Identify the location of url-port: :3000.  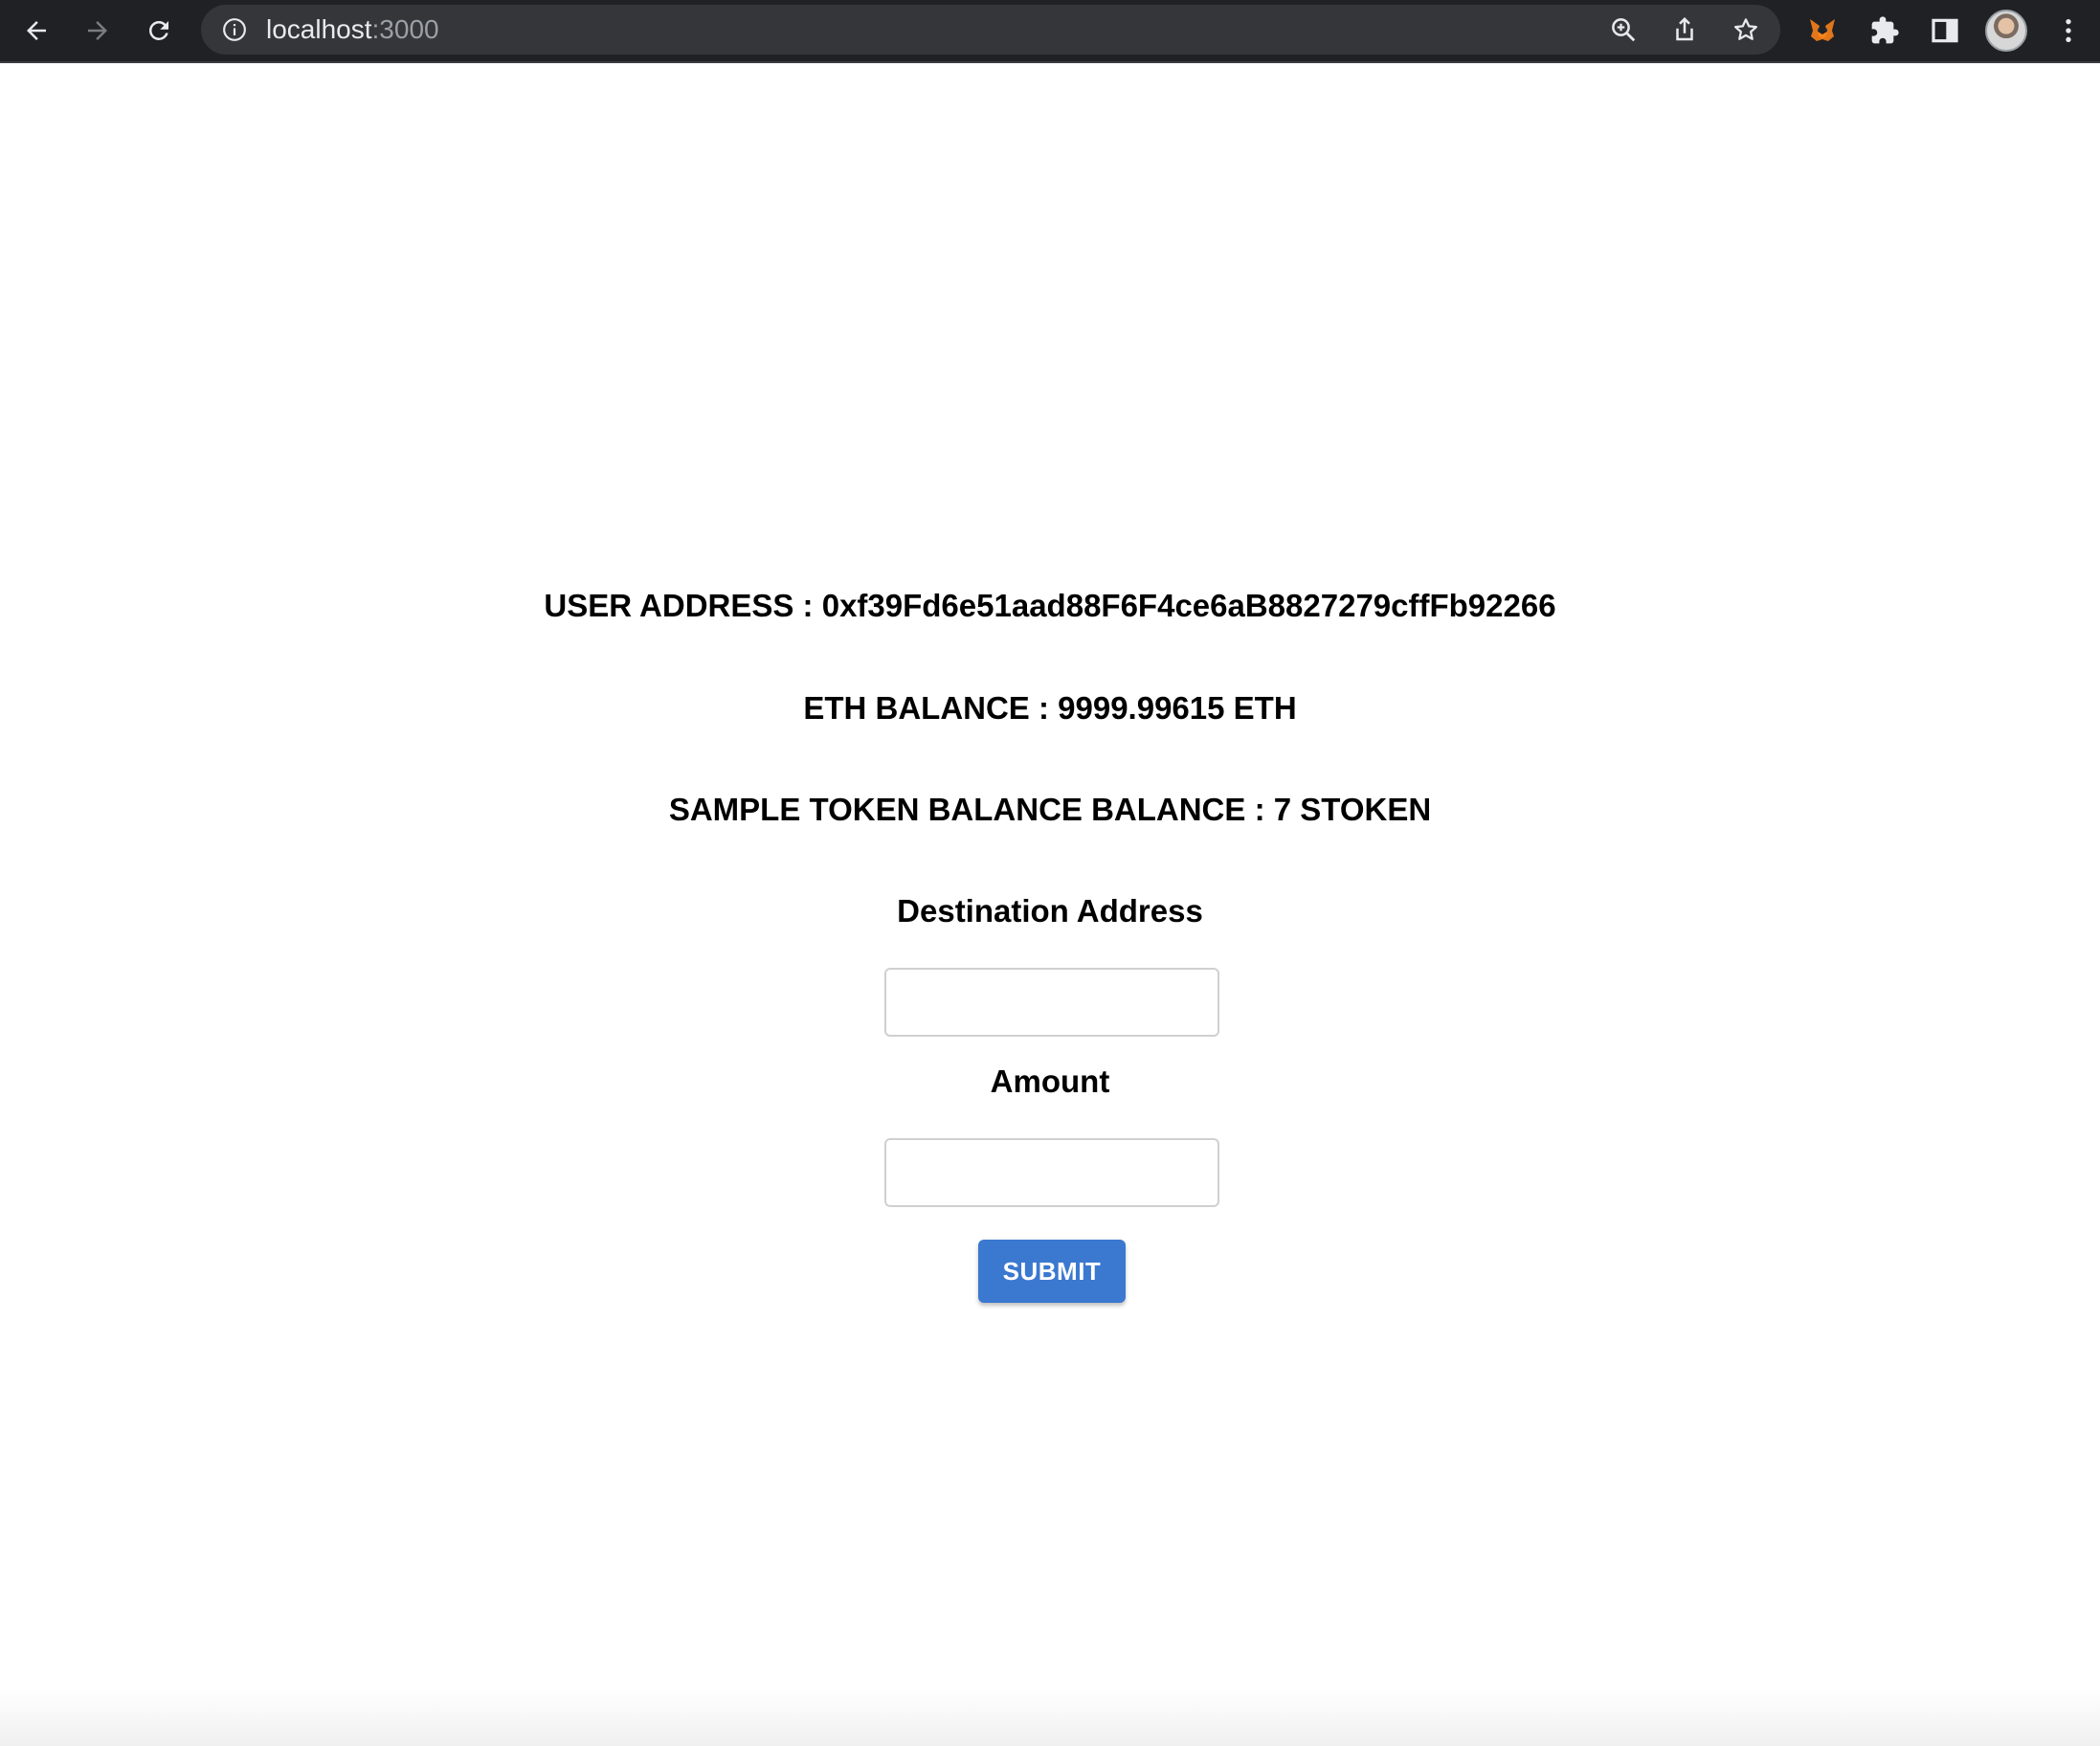
(405, 29).